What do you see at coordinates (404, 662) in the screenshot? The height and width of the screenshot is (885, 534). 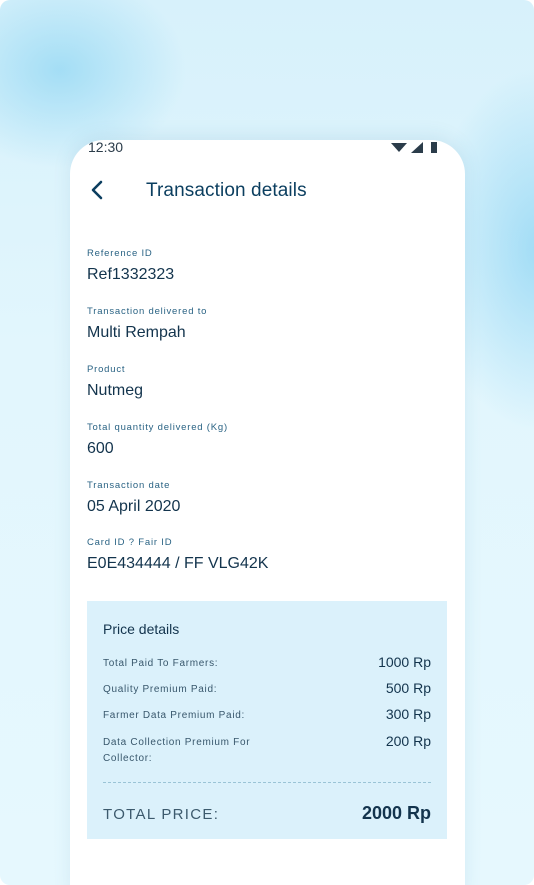 I see `price-value: 1000 Rp` at bounding box center [404, 662].